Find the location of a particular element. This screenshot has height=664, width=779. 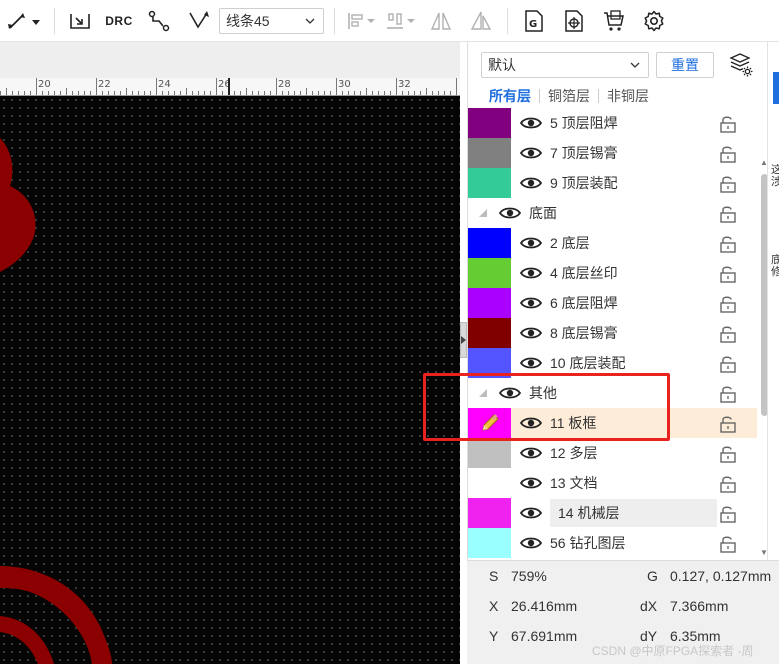

layer-row: 7 顶层锡膏 is located at coordinates (612, 153).